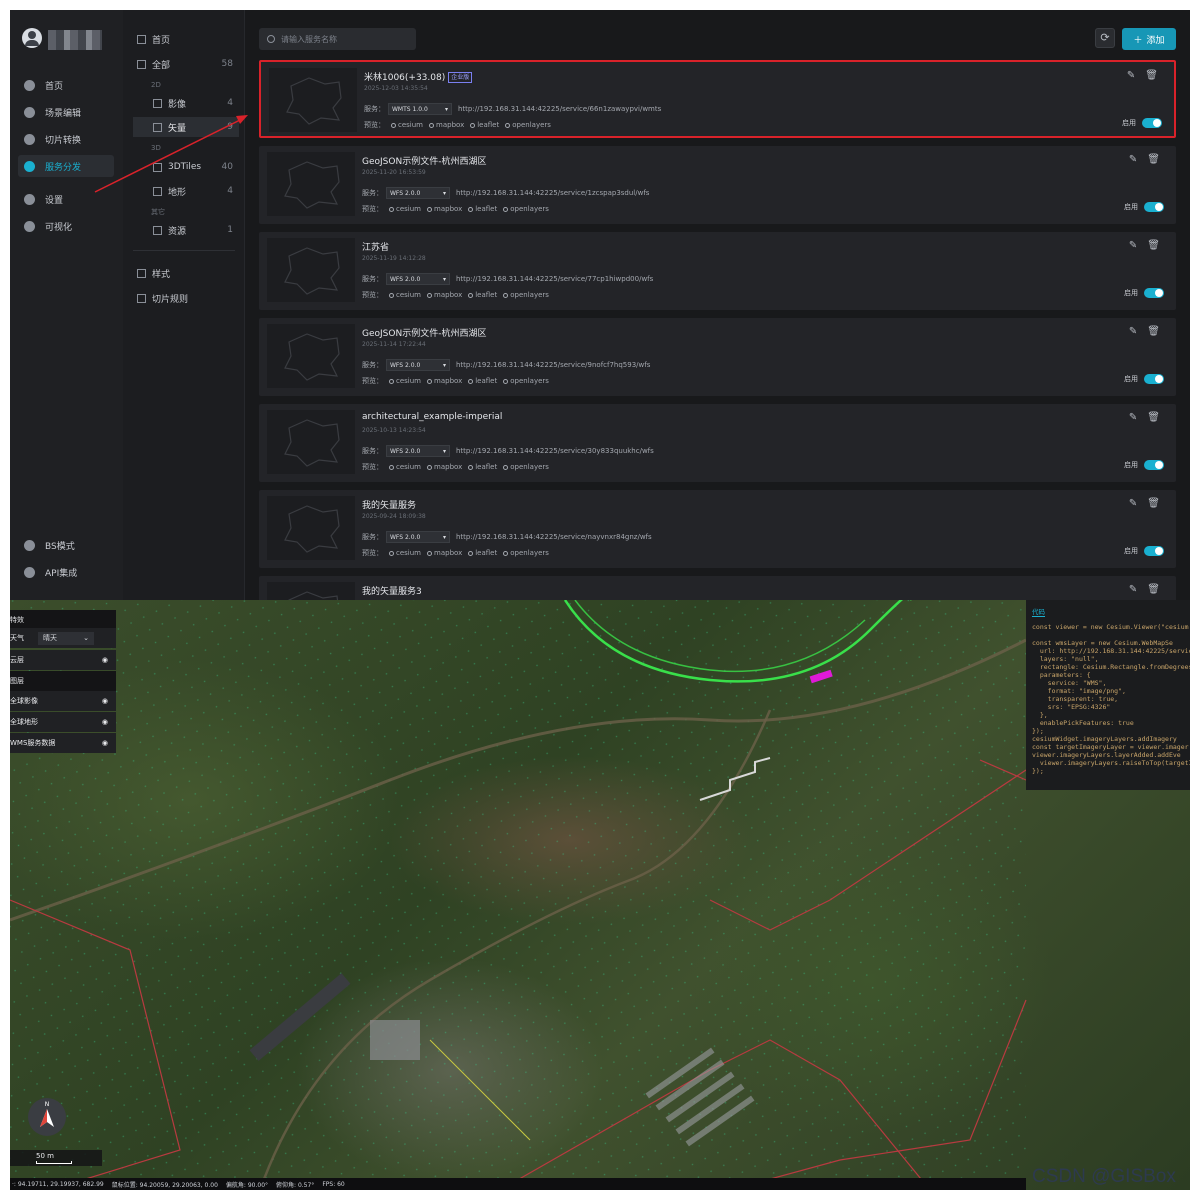  I want to click on layer-wms-data: WMS服务数据 ◉, so click(63, 743).